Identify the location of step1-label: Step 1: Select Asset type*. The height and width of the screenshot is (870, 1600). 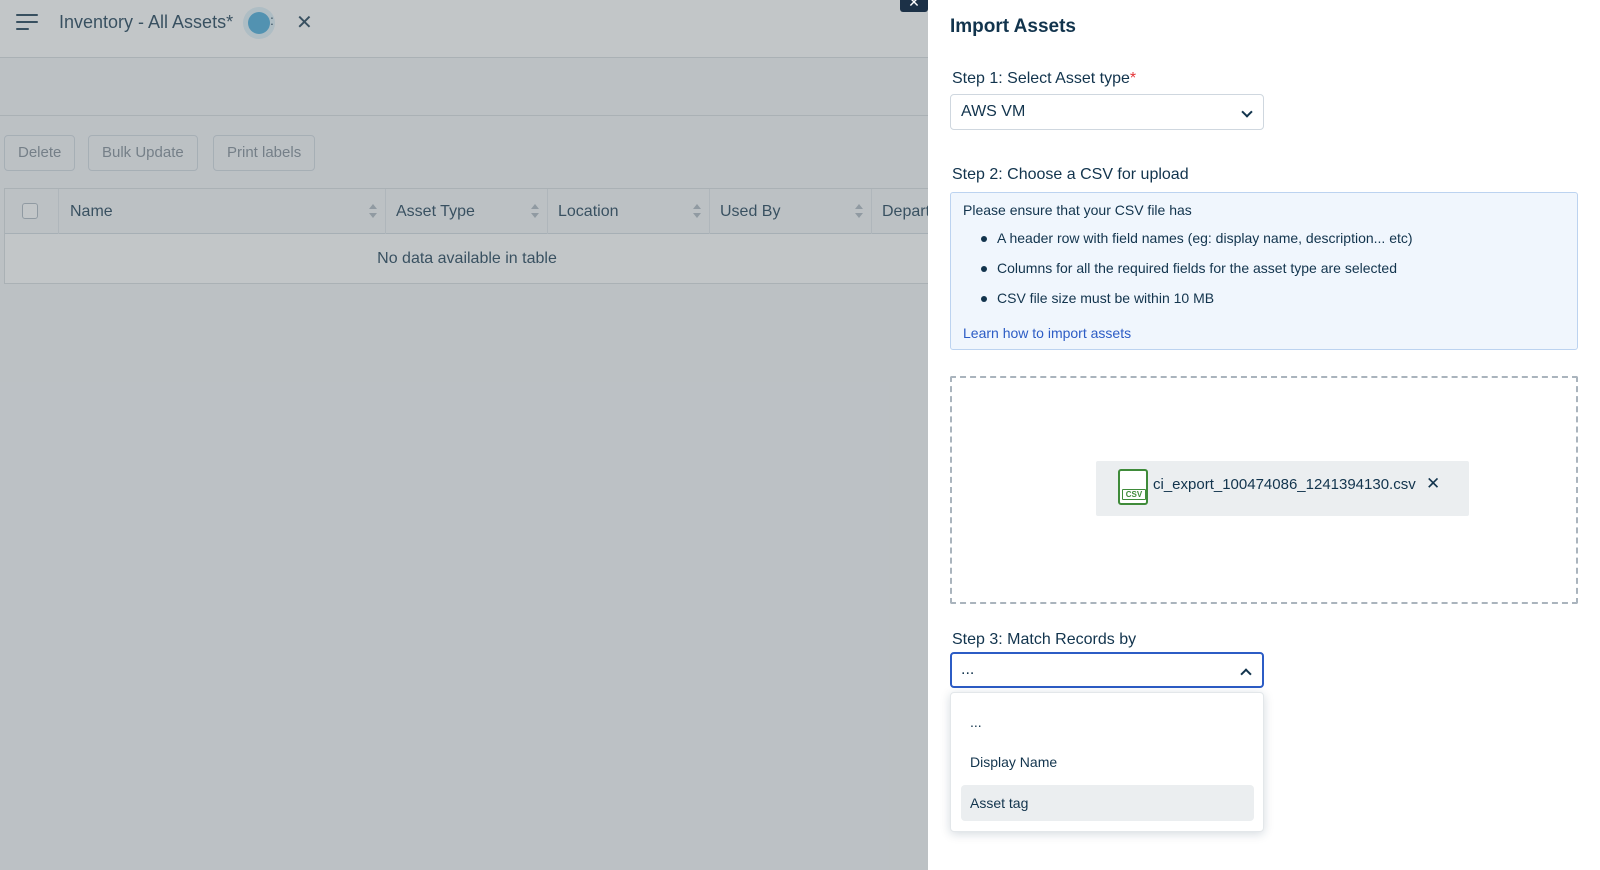
(1044, 79).